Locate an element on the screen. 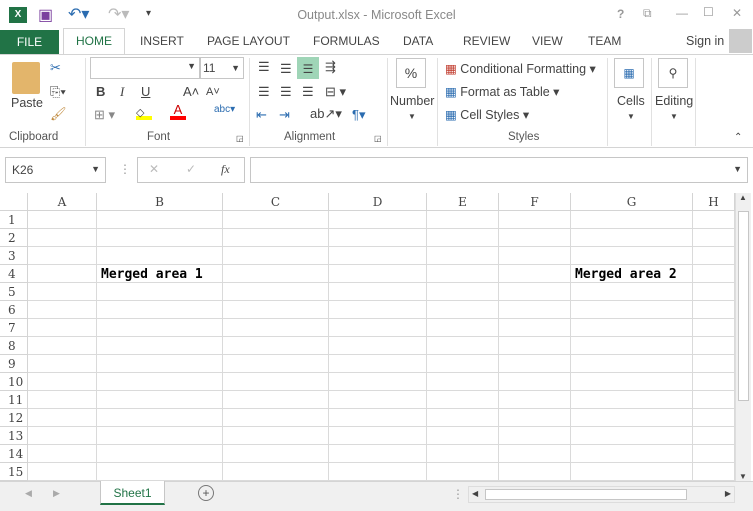 The image size is (753, 511). cell-H1 is located at coordinates (714, 220).